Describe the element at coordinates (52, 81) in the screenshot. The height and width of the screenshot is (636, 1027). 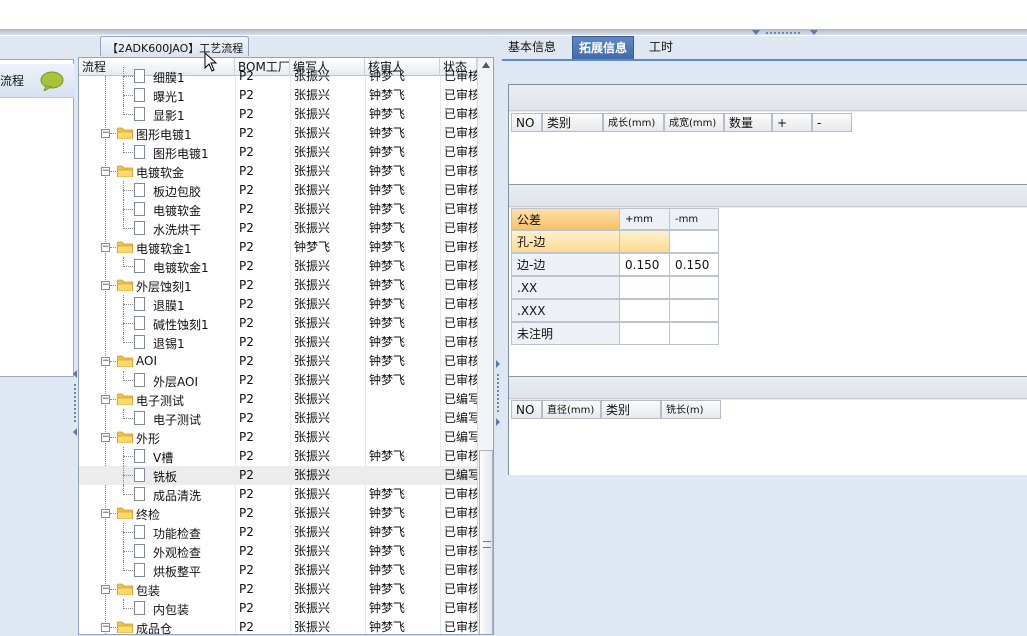
I see `speech-bubble-icon` at that location.